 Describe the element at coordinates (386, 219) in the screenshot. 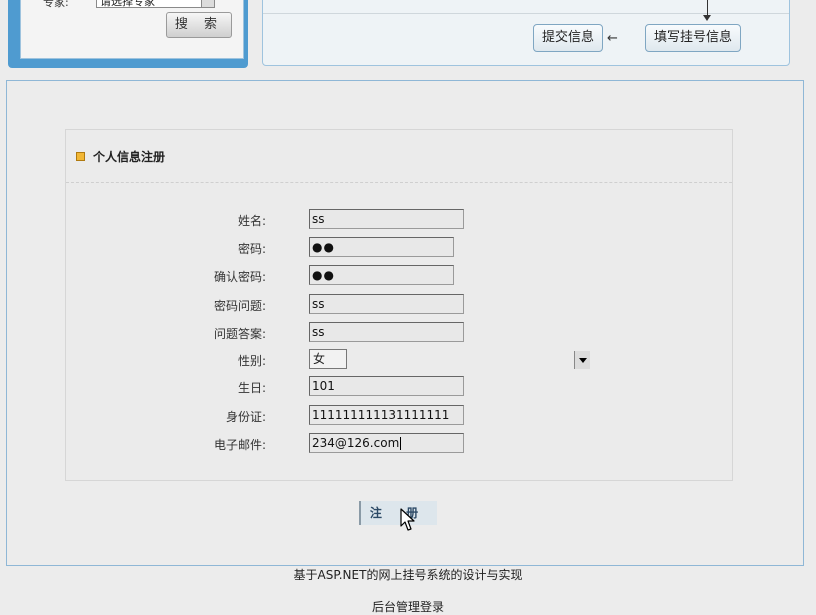

I see `name-field: ss` at that location.